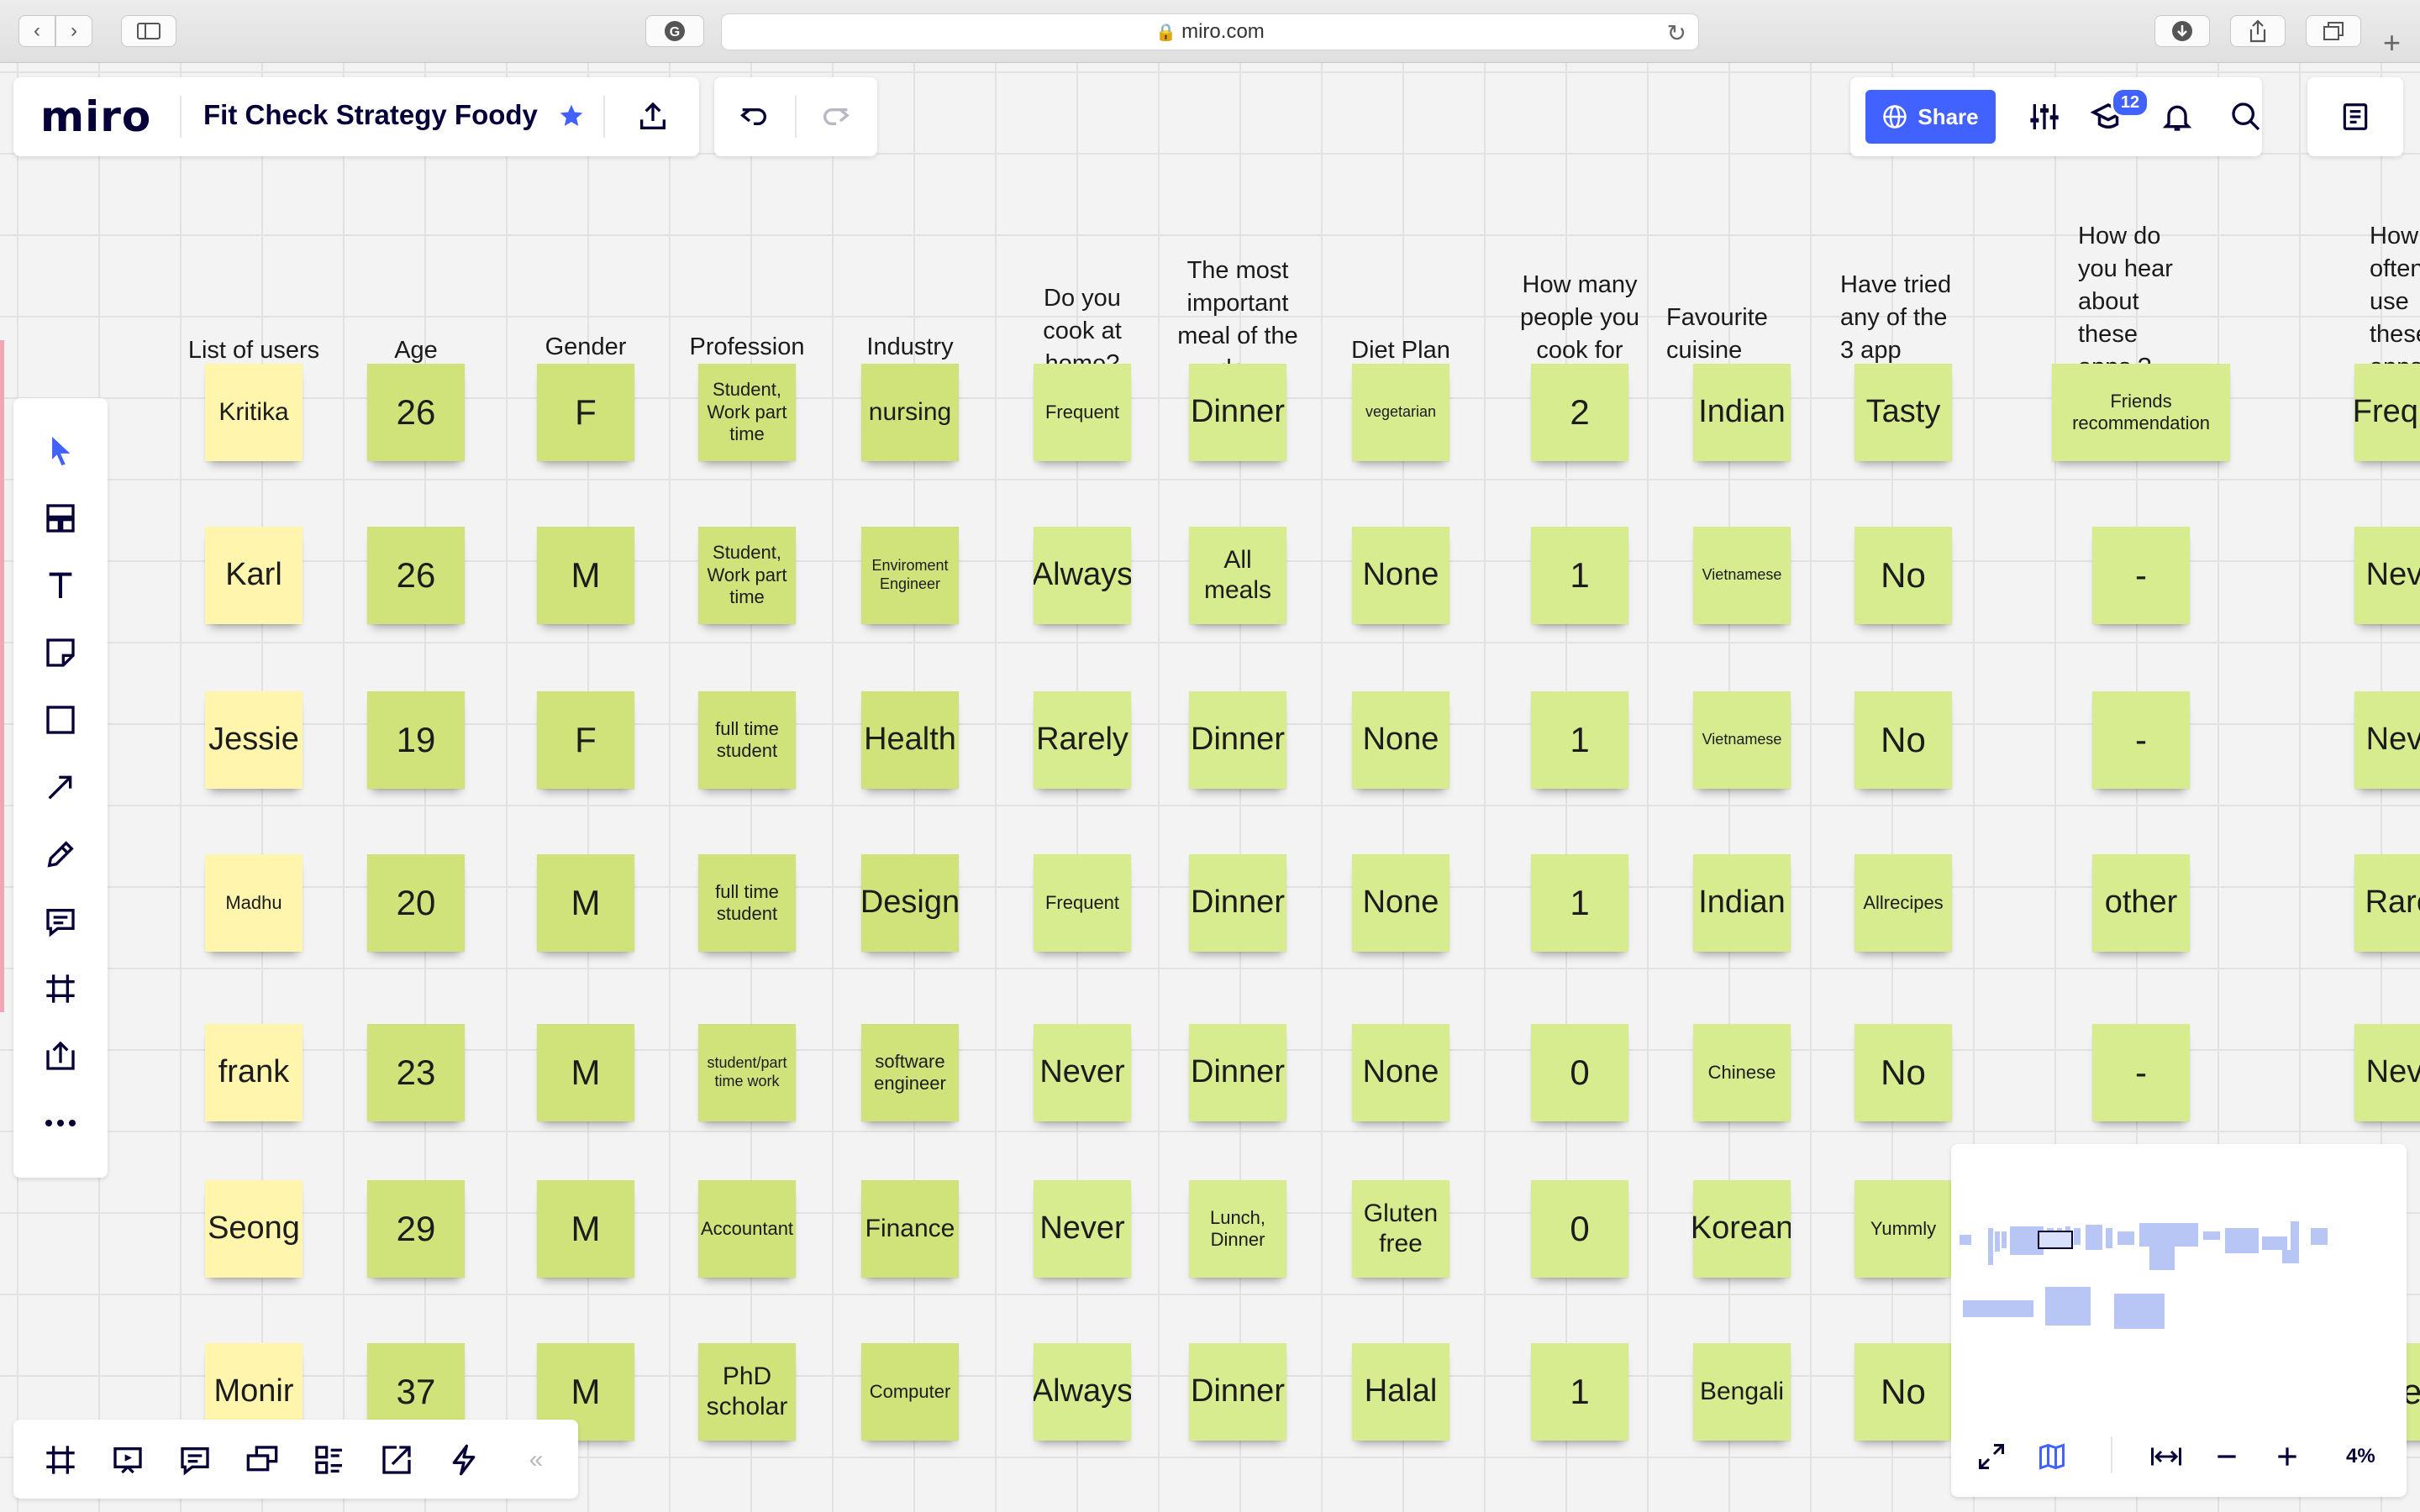 The height and width of the screenshot is (1512, 2420). I want to click on arrow-tool, so click(60, 787).